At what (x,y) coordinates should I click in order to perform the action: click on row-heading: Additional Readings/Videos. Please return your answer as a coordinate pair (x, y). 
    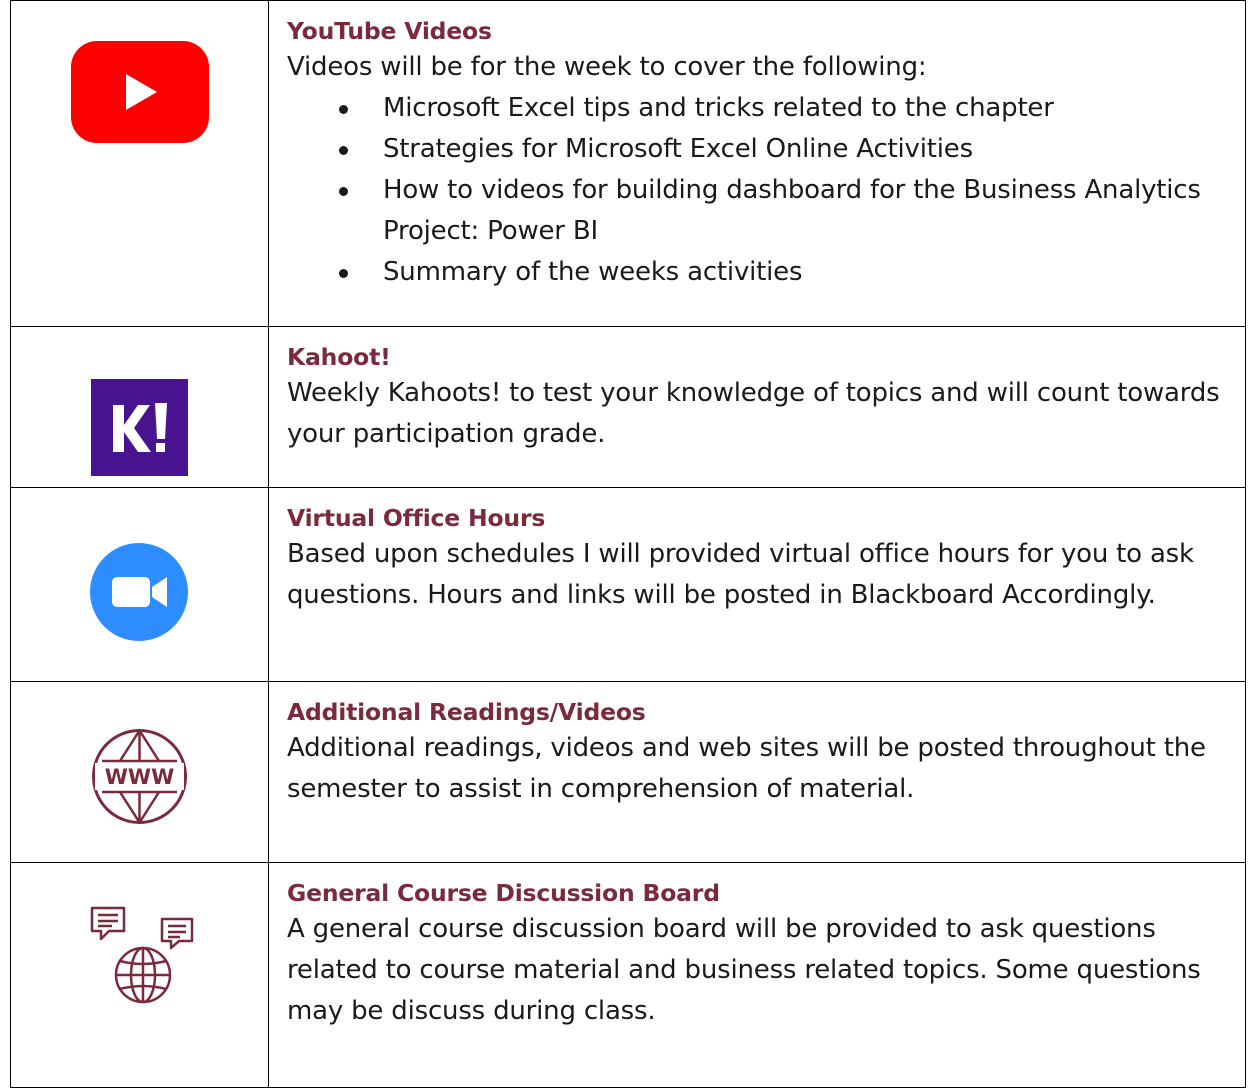
    Looking at the image, I should click on (466, 712).